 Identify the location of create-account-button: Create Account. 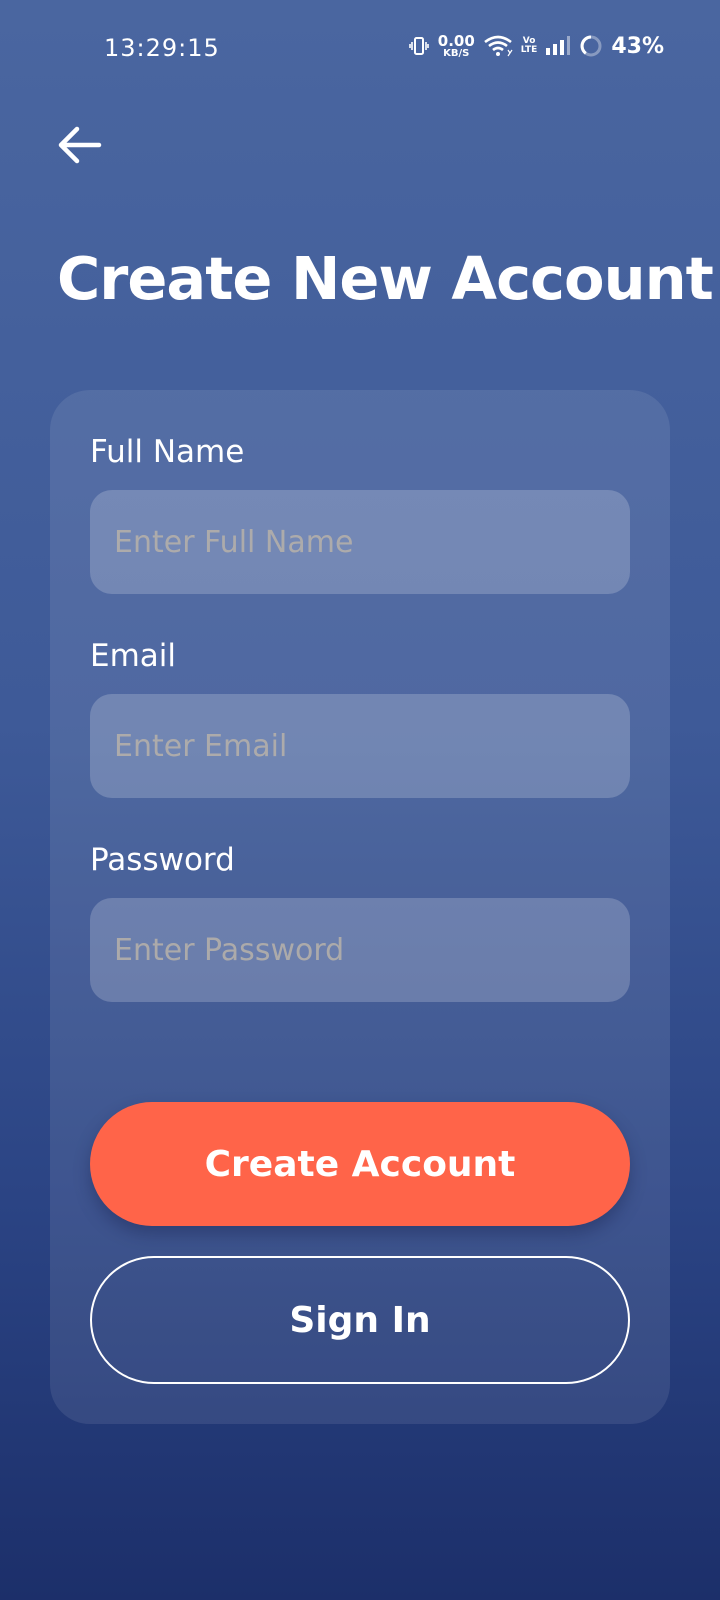
(360, 1164).